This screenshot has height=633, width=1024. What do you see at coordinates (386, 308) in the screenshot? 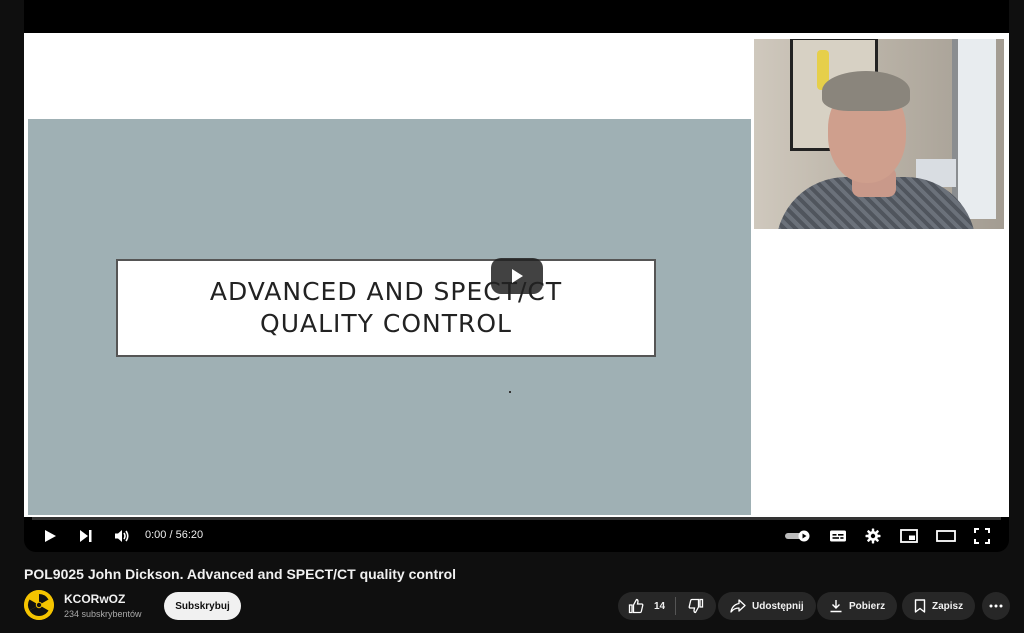
I see `slide-title-box: ADVANCED AND SPECT/CT QUALITY CONTROL` at bounding box center [386, 308].